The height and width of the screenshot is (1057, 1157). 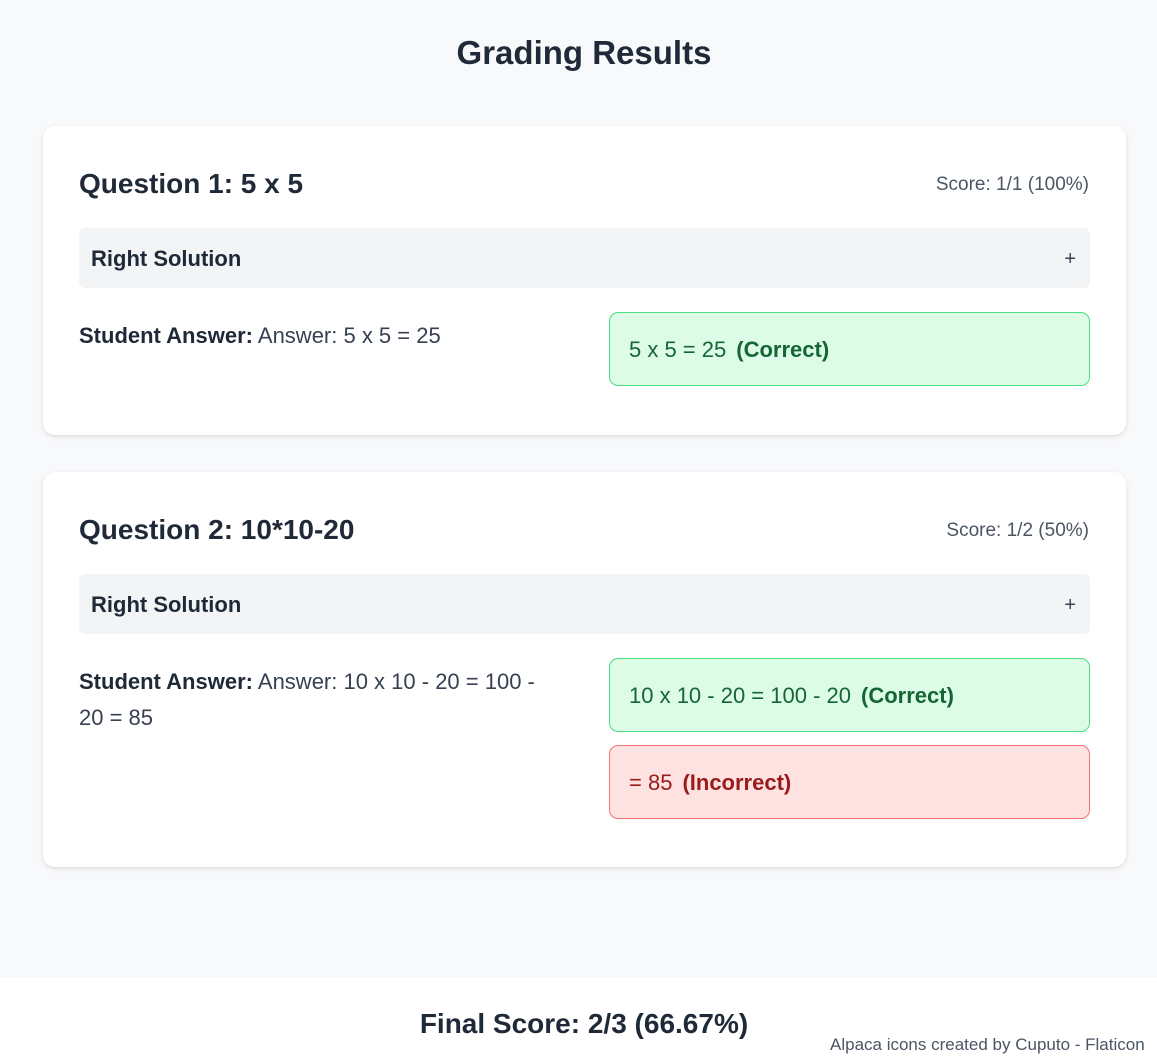 I want to click on page-title: Grading Results, so click(x=584, y=52).